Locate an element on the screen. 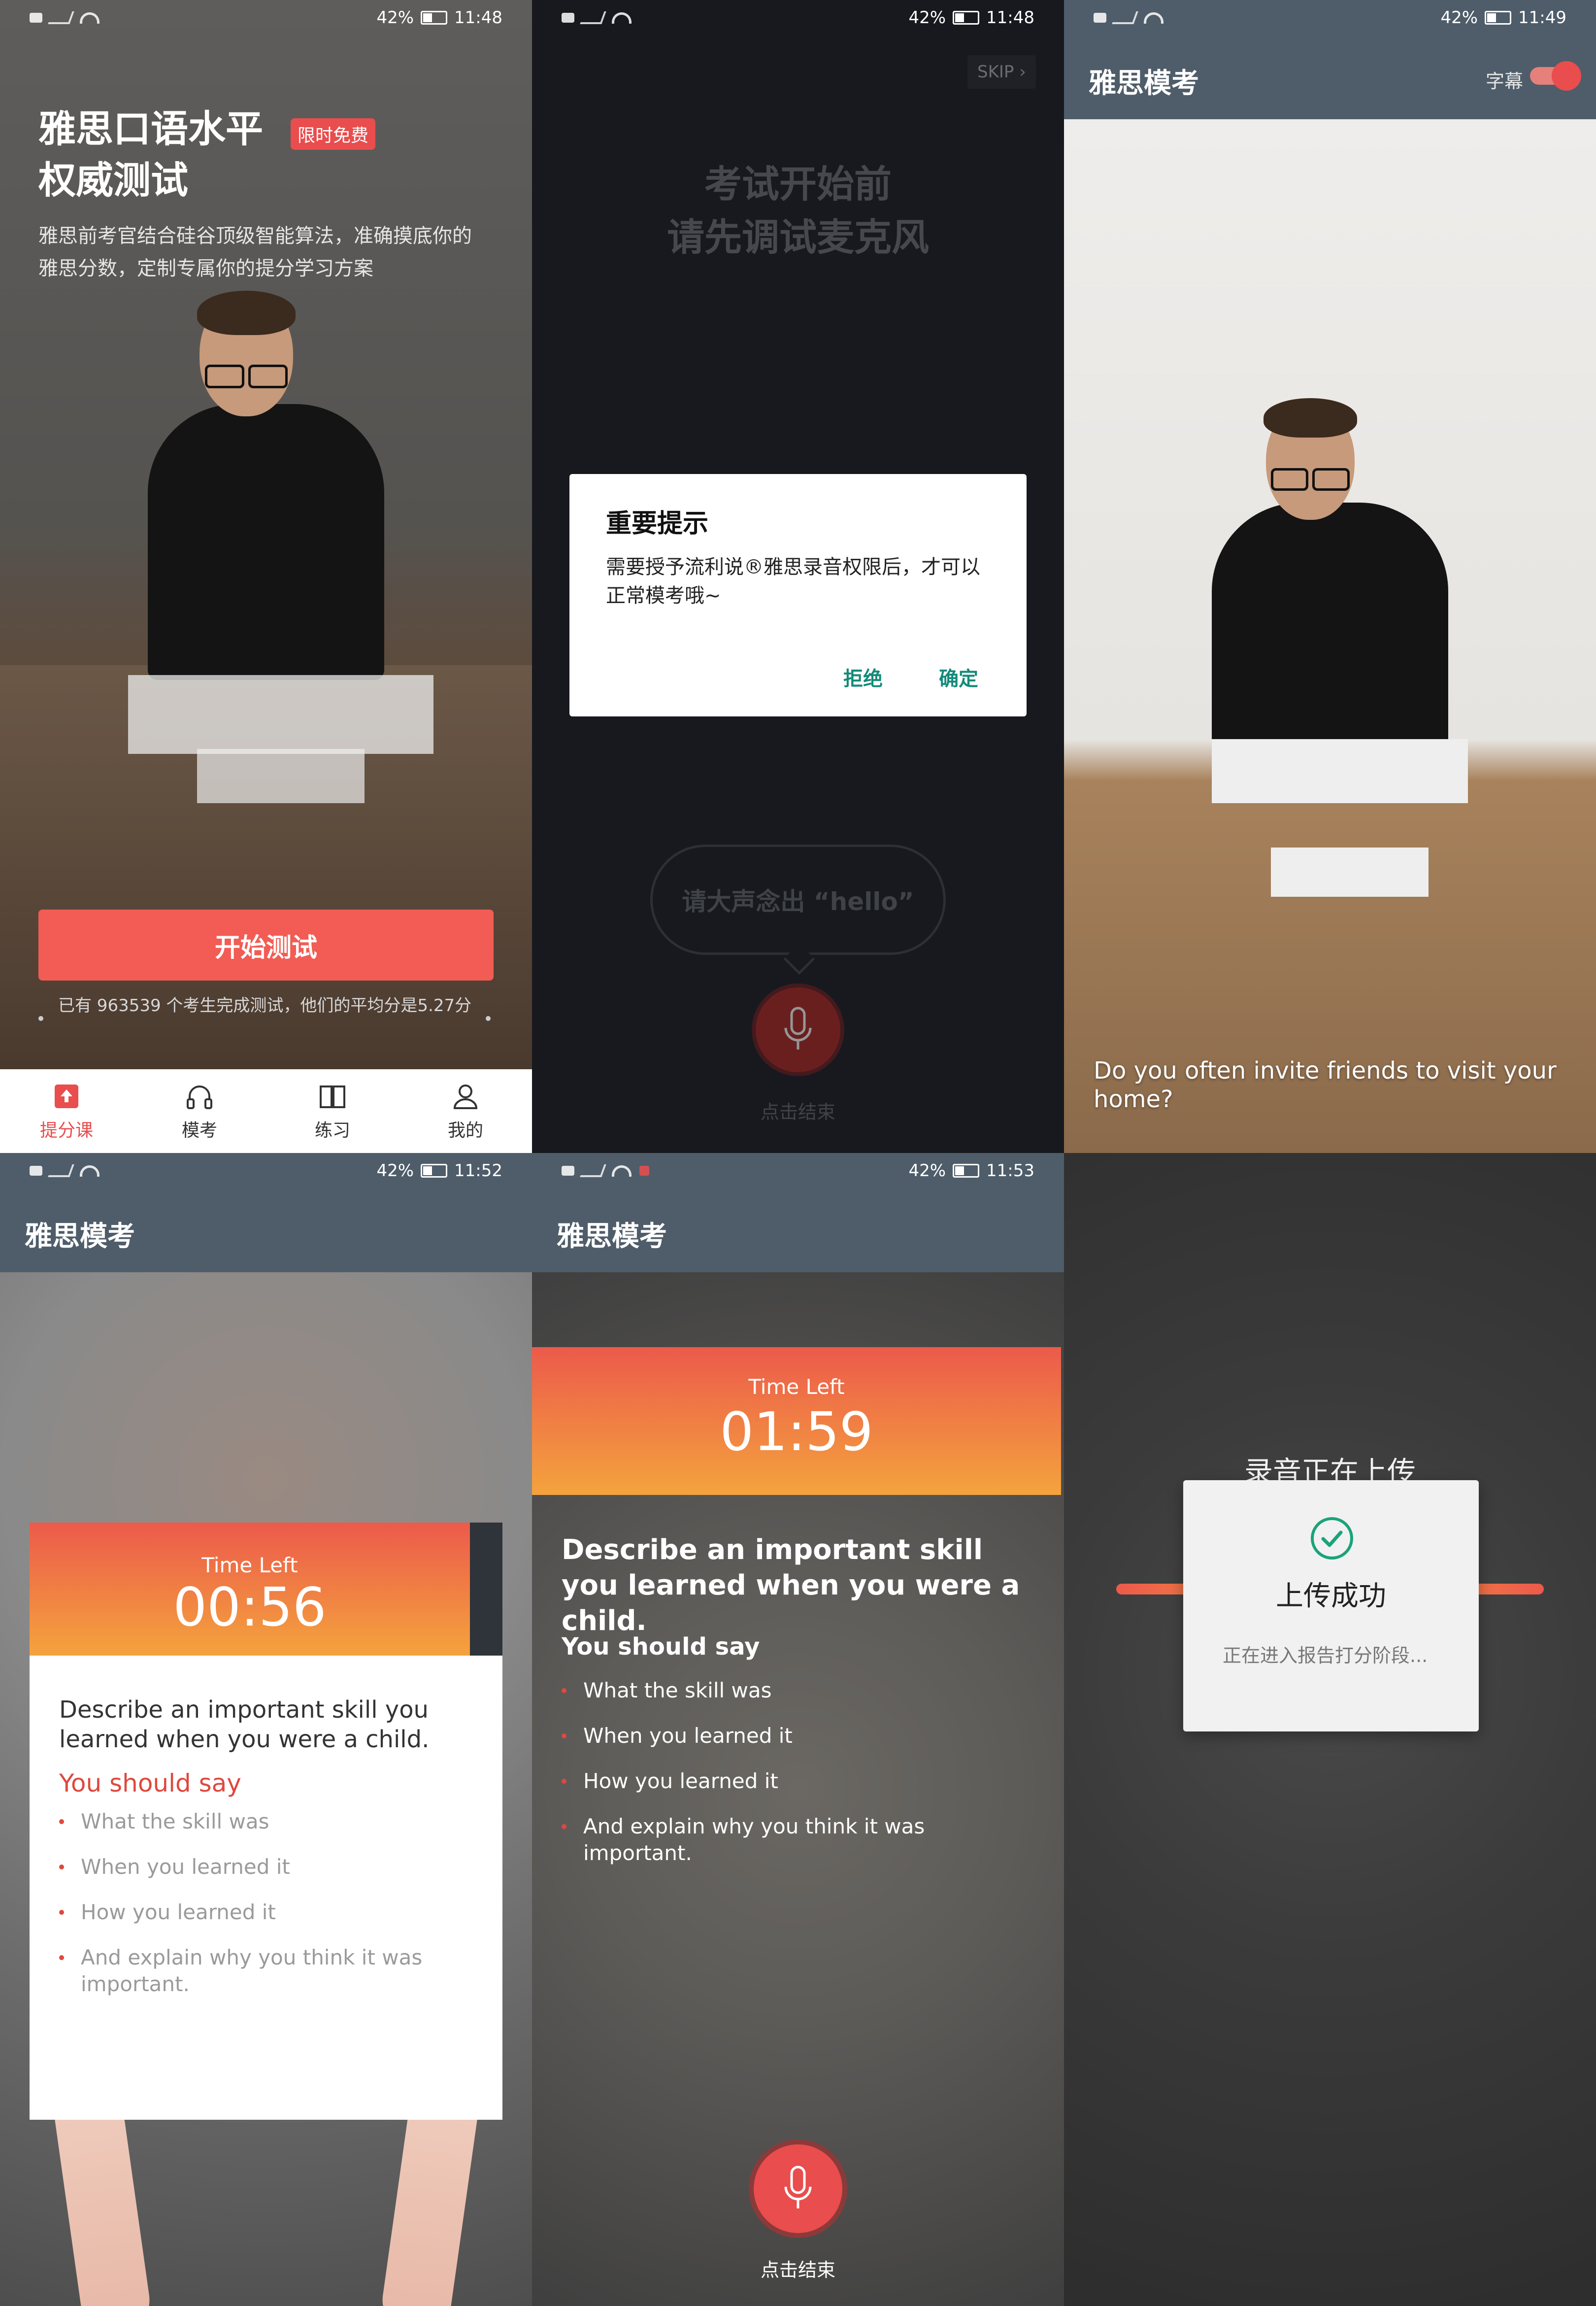  upload-icon is located at coordinates (67, 1097).